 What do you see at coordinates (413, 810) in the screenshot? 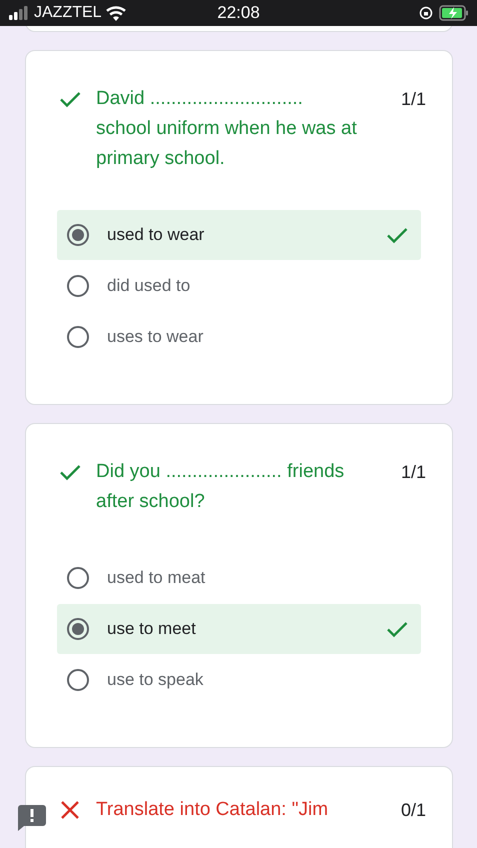
I see `score-label: 0/1` at bounding box center [413, 810].